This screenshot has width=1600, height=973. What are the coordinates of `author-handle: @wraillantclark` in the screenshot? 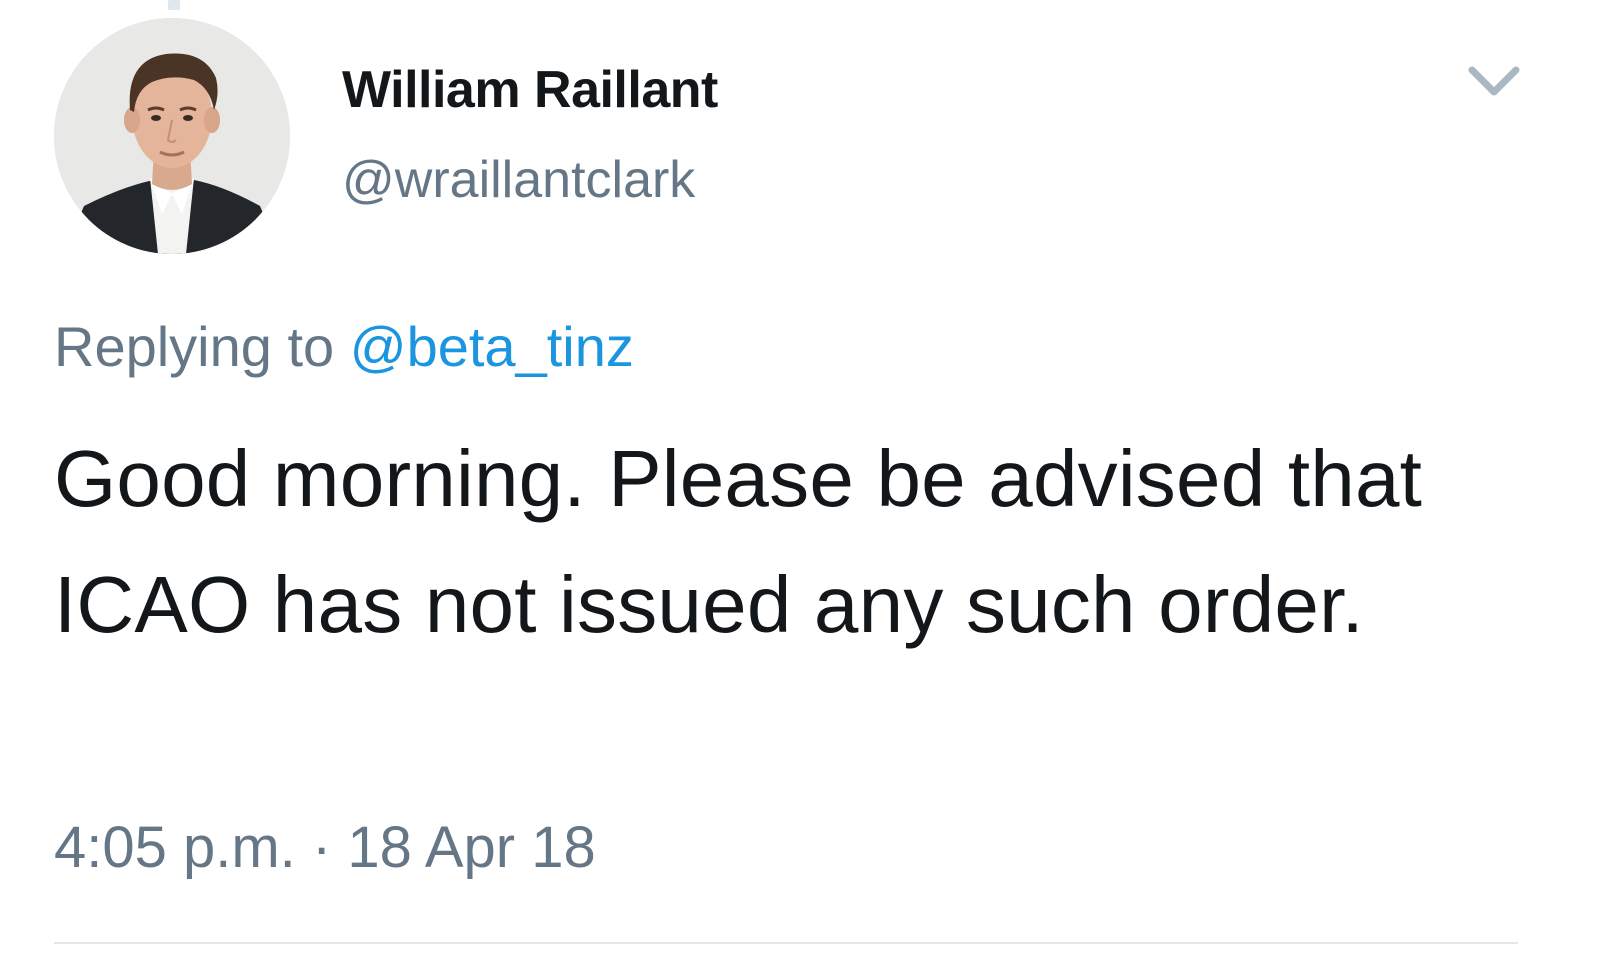 It's located at (518, 180).